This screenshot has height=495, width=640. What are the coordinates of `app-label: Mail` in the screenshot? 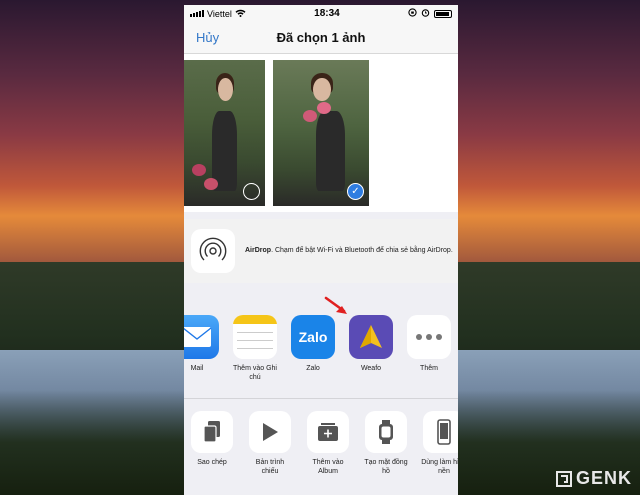 It's located at (197, 368).